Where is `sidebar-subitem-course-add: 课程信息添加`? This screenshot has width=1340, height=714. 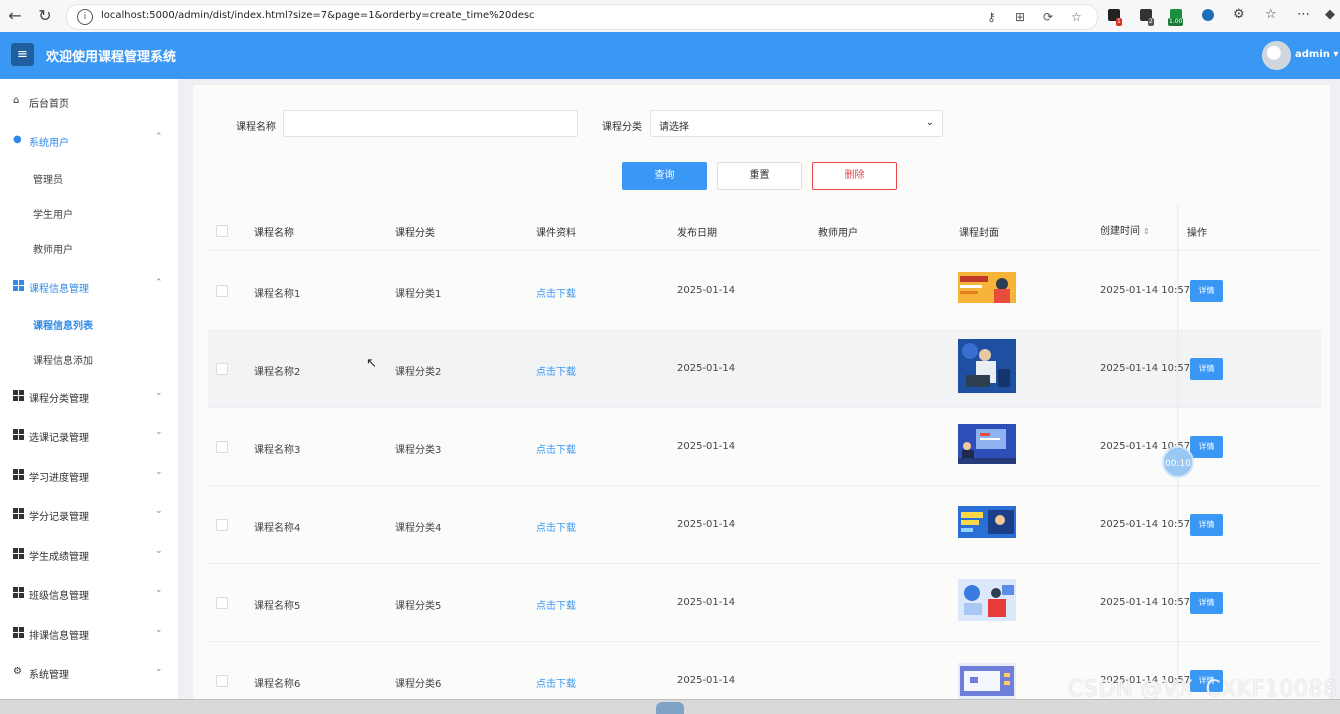 sidebar-subitem-course-add: 课程信息添加 is located at coordinates (63, 359).